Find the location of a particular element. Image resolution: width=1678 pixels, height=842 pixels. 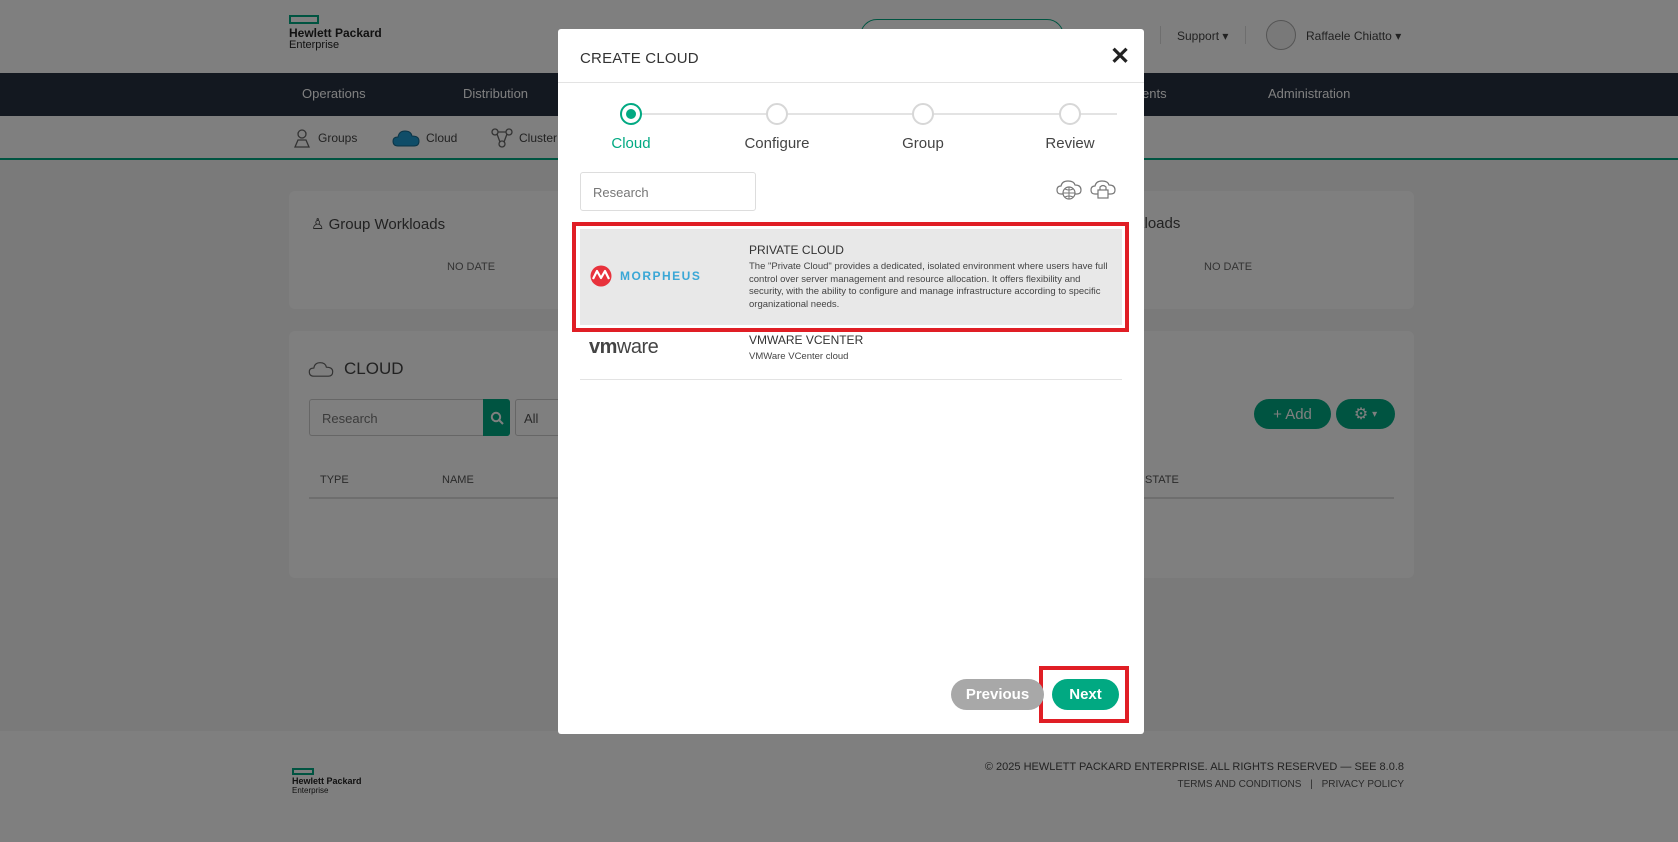

vmware-logo: vmware is located at coordinates (624, 347).